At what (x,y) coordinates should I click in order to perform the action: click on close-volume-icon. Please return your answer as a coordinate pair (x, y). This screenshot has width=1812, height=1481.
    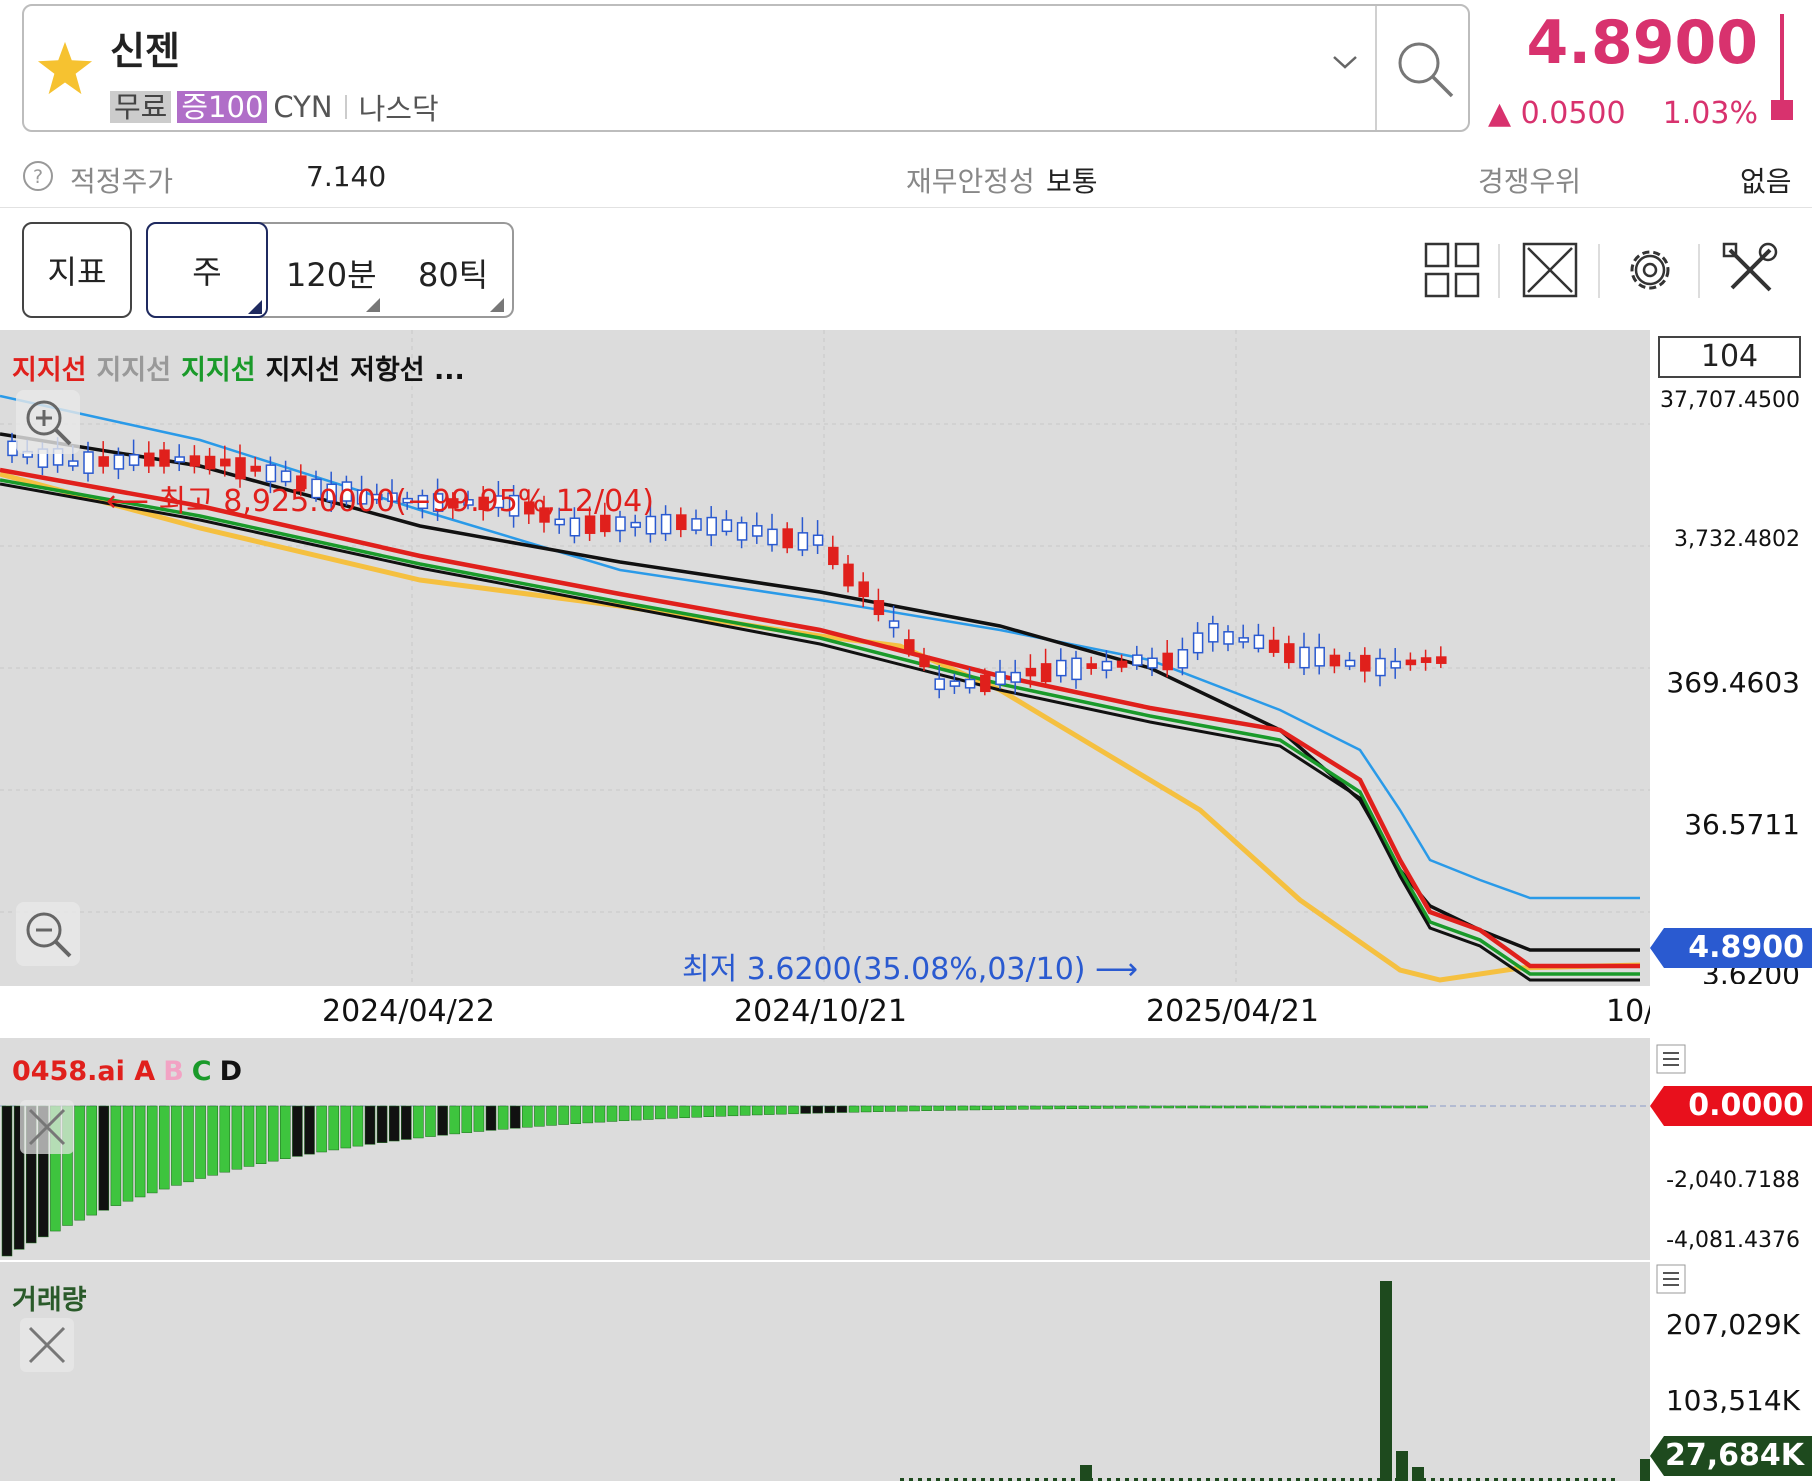
    Looking at the image, I should click on (47, 1345).